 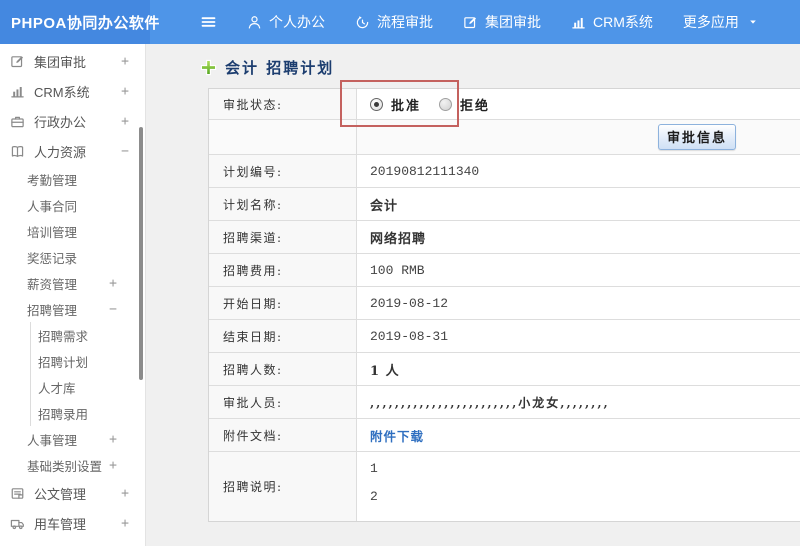 What do you see at coordinates (475, 106) in the screenshot?
I see `reject-radio-label: 拒绝` at bounding box center [475, 106].